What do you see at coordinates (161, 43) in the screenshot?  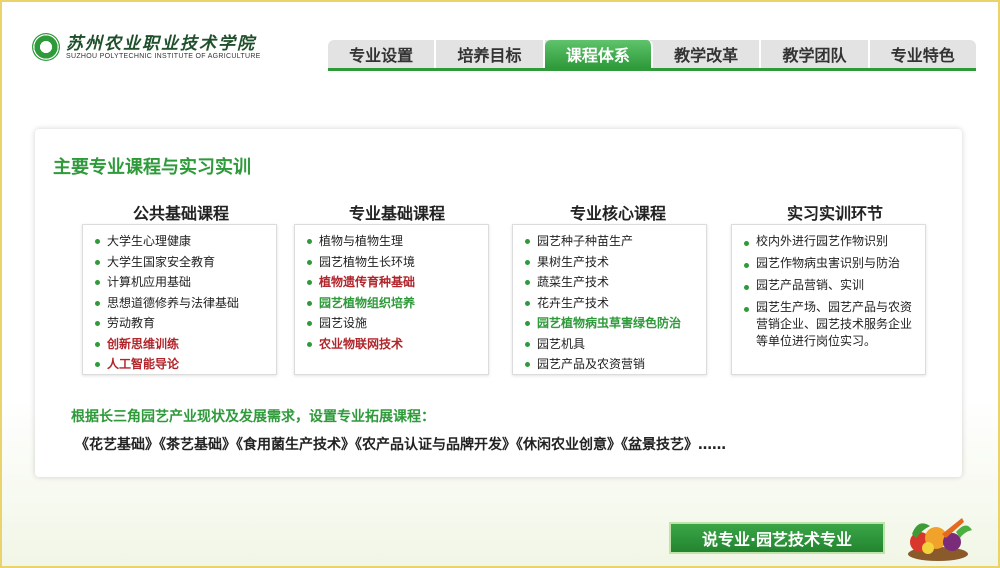 I see `school-name-cn: 苏州农业职业技术学院` at bounding box center [161, 43].